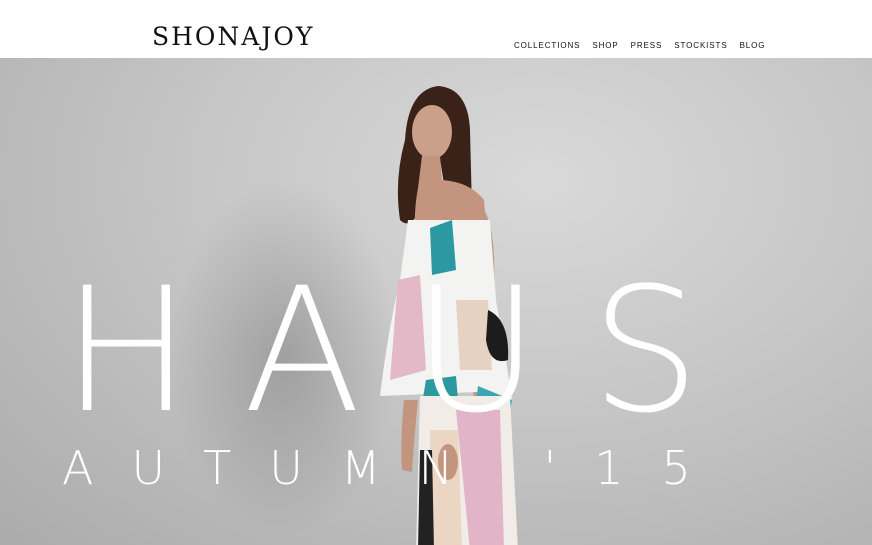 This screenshot has width=872, height=545. Describe the element at coordinates (395, 468) in the screenshot. I see `hero-subtitle-text: AUTUMN '15` at that location.